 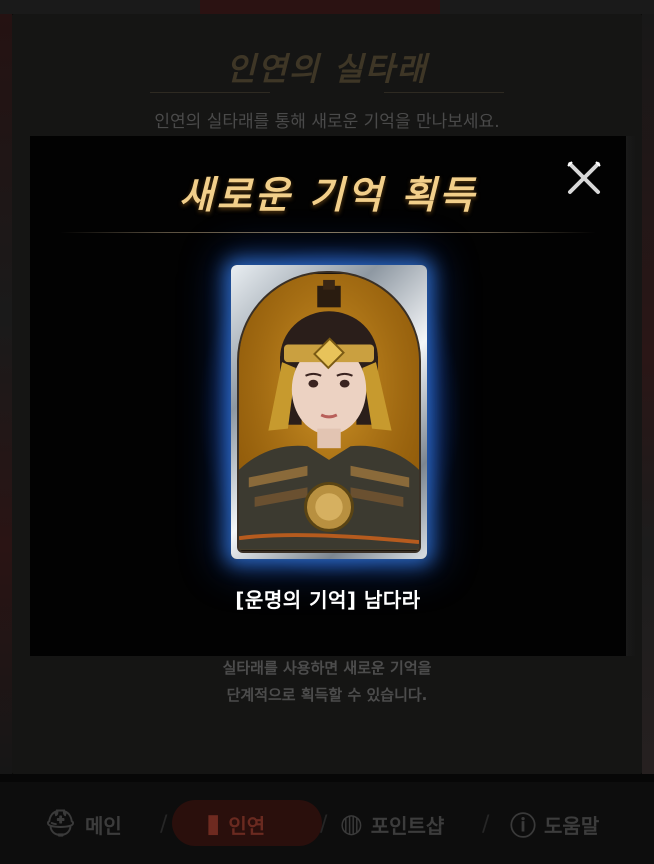 I want to click on card-name: [운명의 기억] 남다라, so click(x=328, y=600).